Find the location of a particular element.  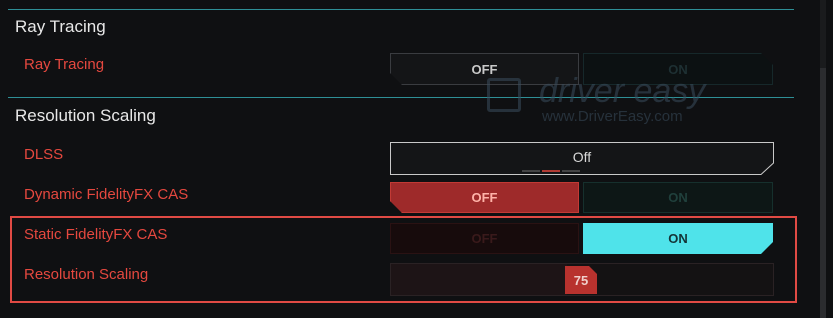

section-title-resolution-scaling: Resolution Scaling is located at coordinates (85, 115).